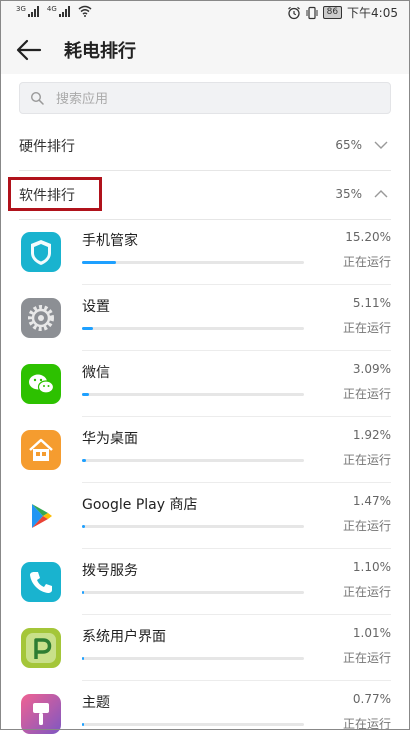 The image size is (410, 747). Describe the element at coordinates (348, 145) in the screenshot. I see `hardware-ranking-percent: 65%` at that location.